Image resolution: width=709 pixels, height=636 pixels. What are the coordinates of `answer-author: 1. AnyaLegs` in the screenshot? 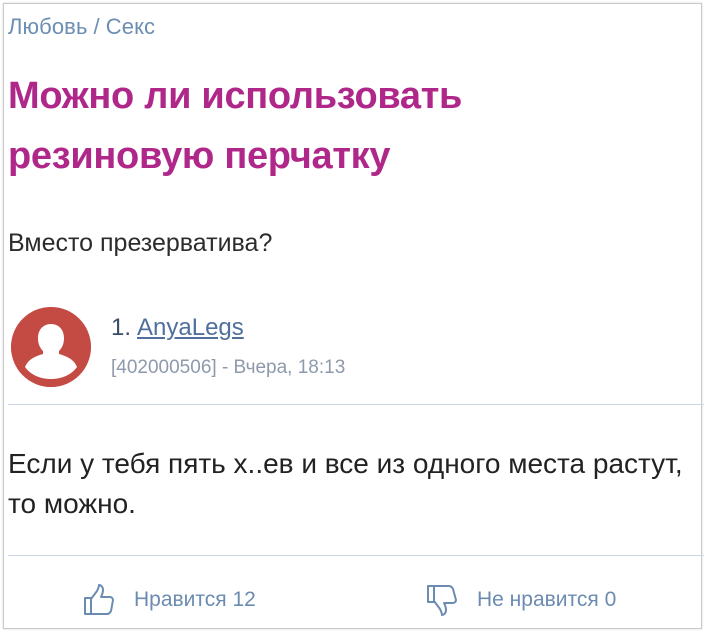 It's located at (177, 328).